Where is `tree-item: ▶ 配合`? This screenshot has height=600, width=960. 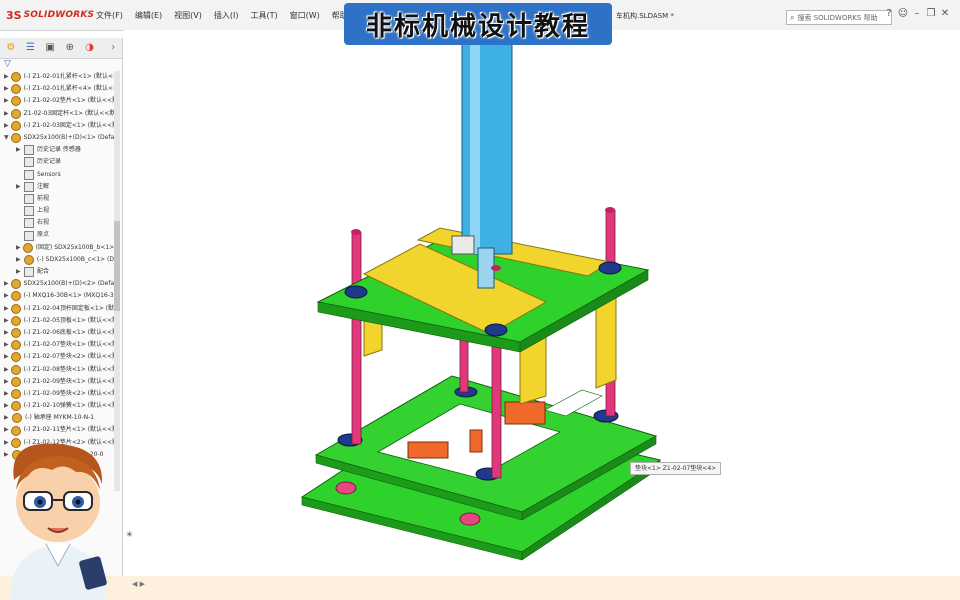 tree-item: ▶ 配合 is located at coordinates (57, 272).